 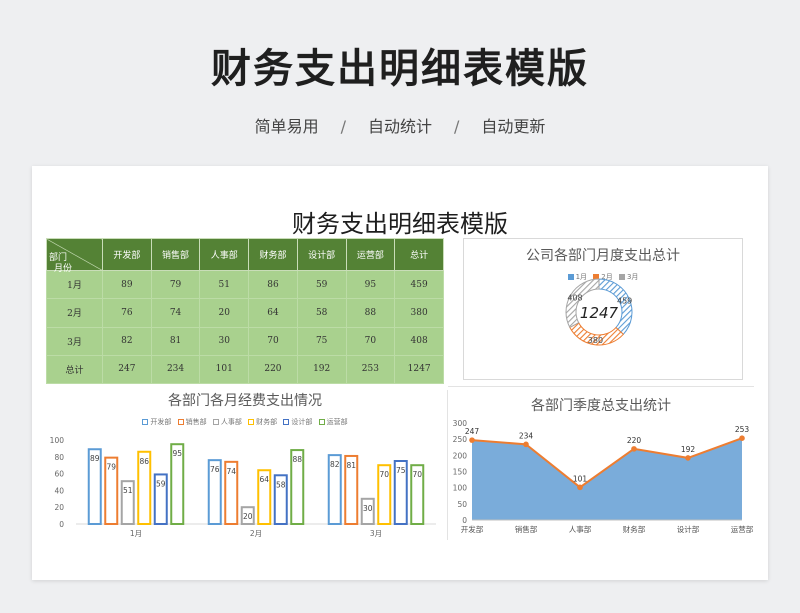 What do you see at coordinates (175, 313) in the screenshot?
I see `table-cell: 74` at bounding box center [175, 313].